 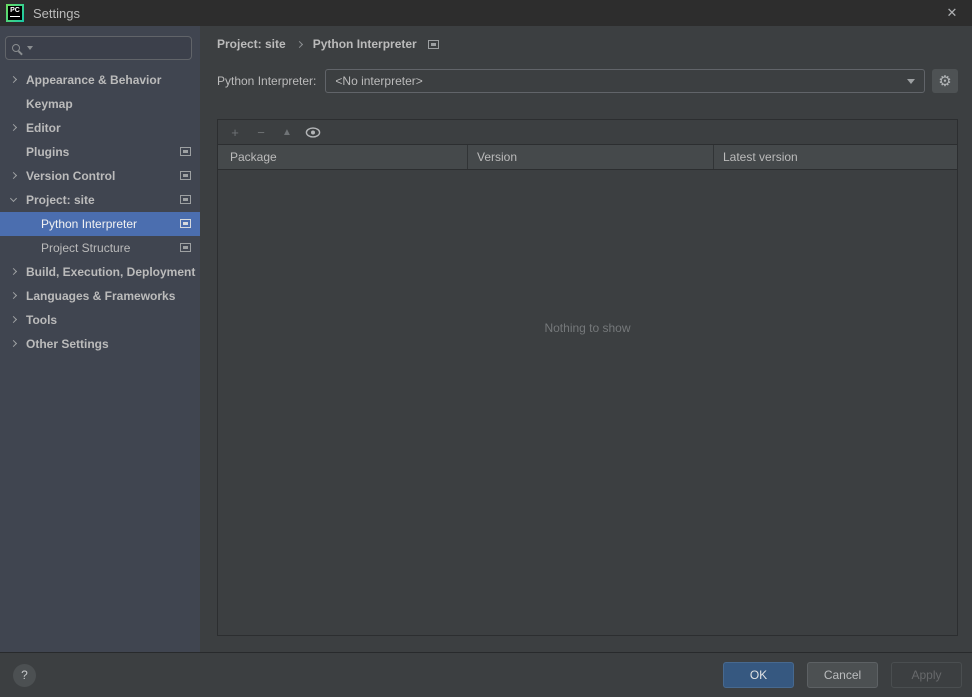 What do you see at coordinates (842, 675) in the screenshot?
I see `cancel-button: Cancel` at bounding box center [842, 675].